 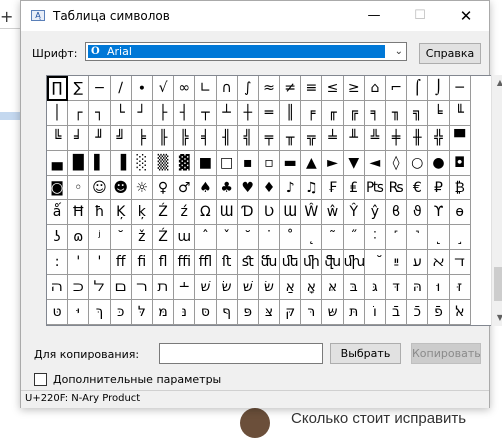 What do you see at coordinates (291, 88) in the screenshot?
I see `character-cell: ≠` at bounding box center [291, 88].